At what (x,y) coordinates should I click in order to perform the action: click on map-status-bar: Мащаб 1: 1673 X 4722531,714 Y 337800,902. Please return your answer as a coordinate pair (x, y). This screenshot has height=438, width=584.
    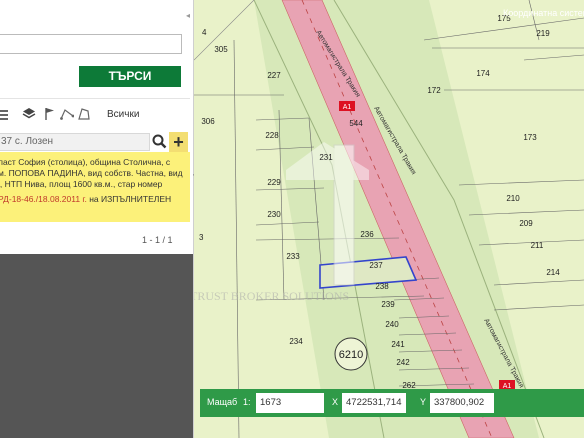
    Looking at the image, I should click on (392, 403).